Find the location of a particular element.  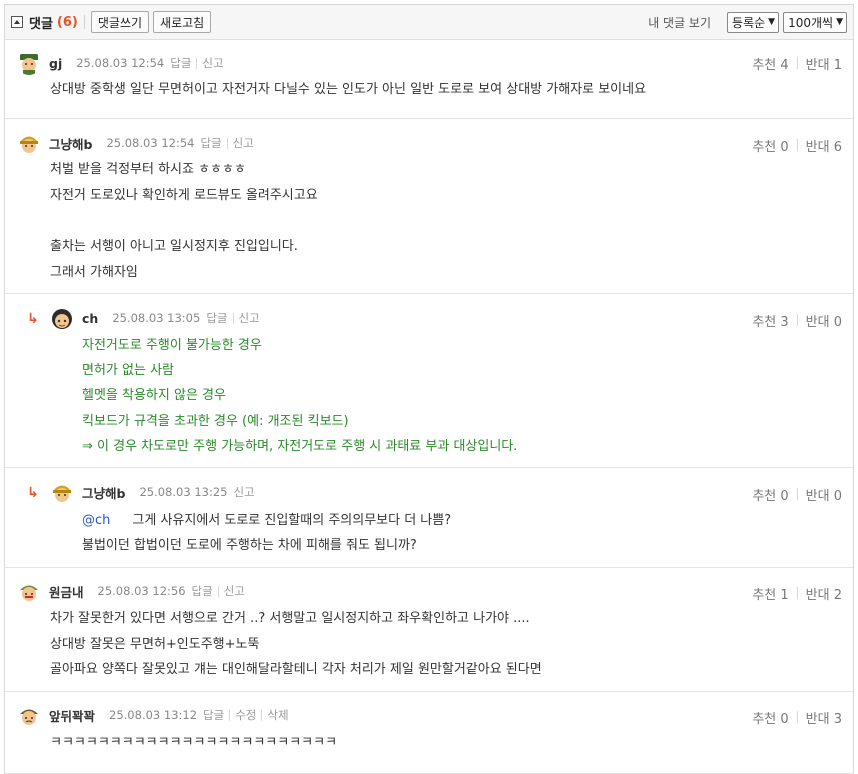

write-comment-button: 댓글쓰기 is located at coordinates (120, 22).